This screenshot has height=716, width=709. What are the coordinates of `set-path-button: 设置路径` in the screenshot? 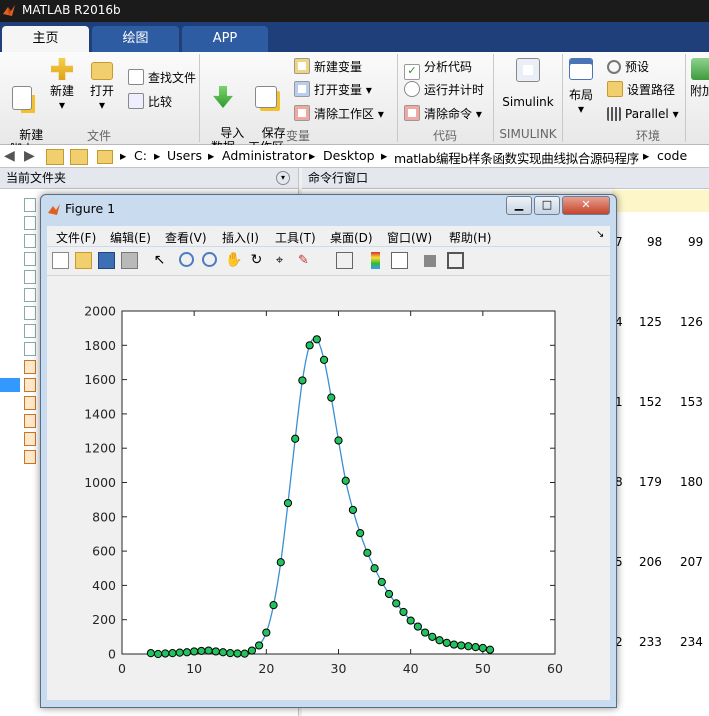 It's located at (641, 90).